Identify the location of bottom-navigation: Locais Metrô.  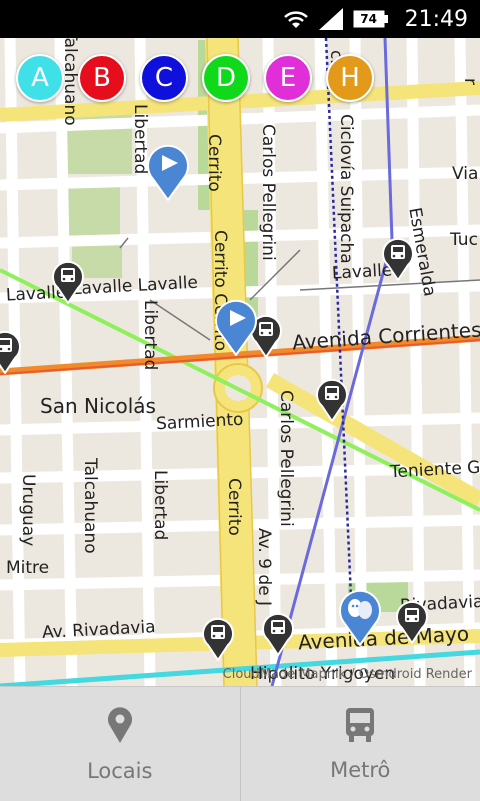
(240, 743).